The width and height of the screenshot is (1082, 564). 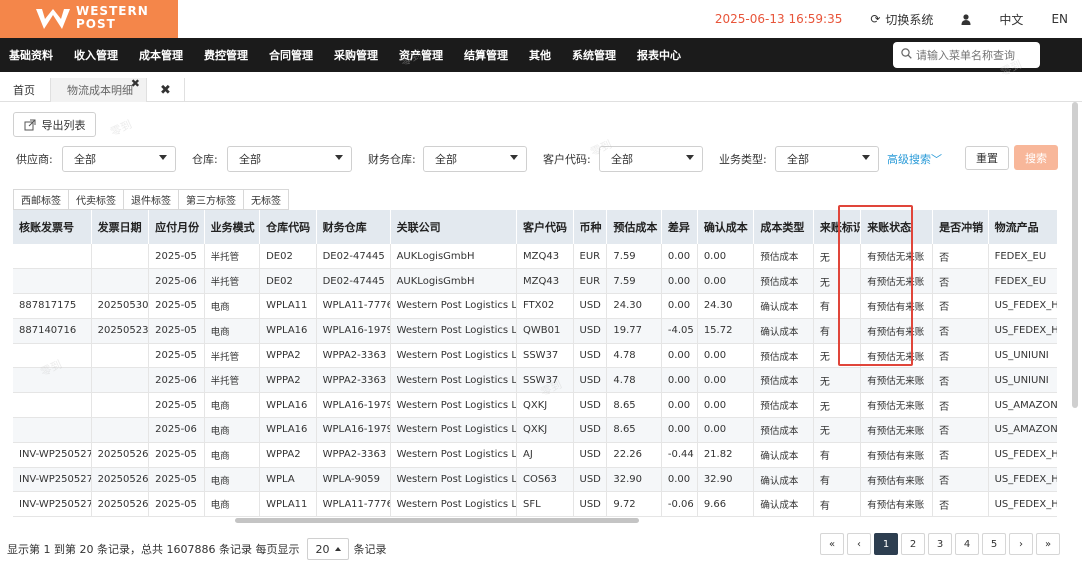 I want to click on page-button: ›, so click(x=1021, y=544).